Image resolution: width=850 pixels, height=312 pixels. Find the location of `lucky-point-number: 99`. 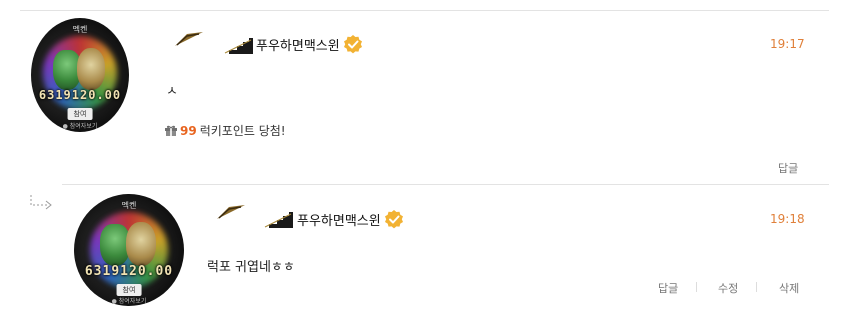

lucky-point-number: 99 is located at coordinates (188, 130).